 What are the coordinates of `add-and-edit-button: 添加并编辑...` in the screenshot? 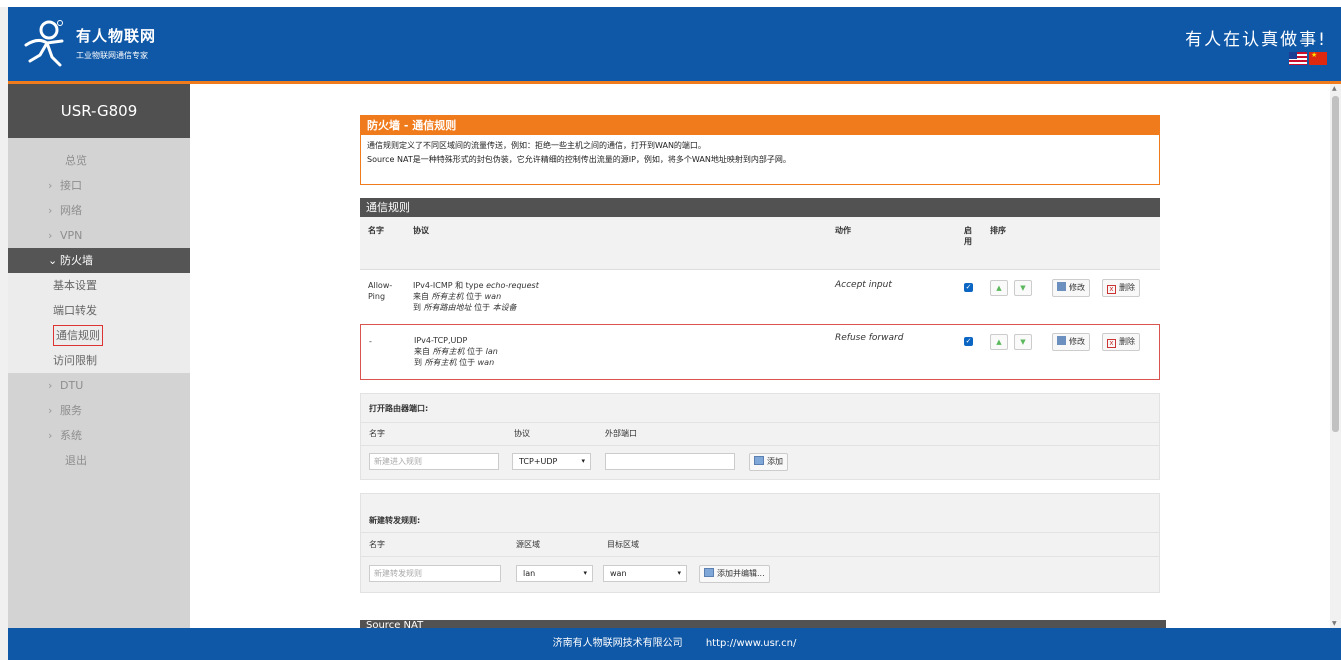 It's located at (734, 574).